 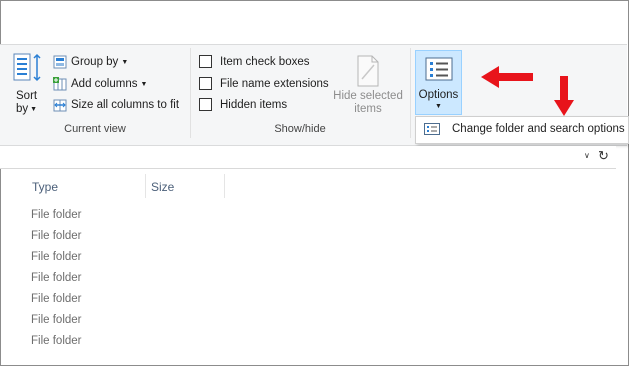 What do you see at coordinates (507, 77) in the screenshot?
I see `red-arrow-left-icon` at bounding box center [507, 77].